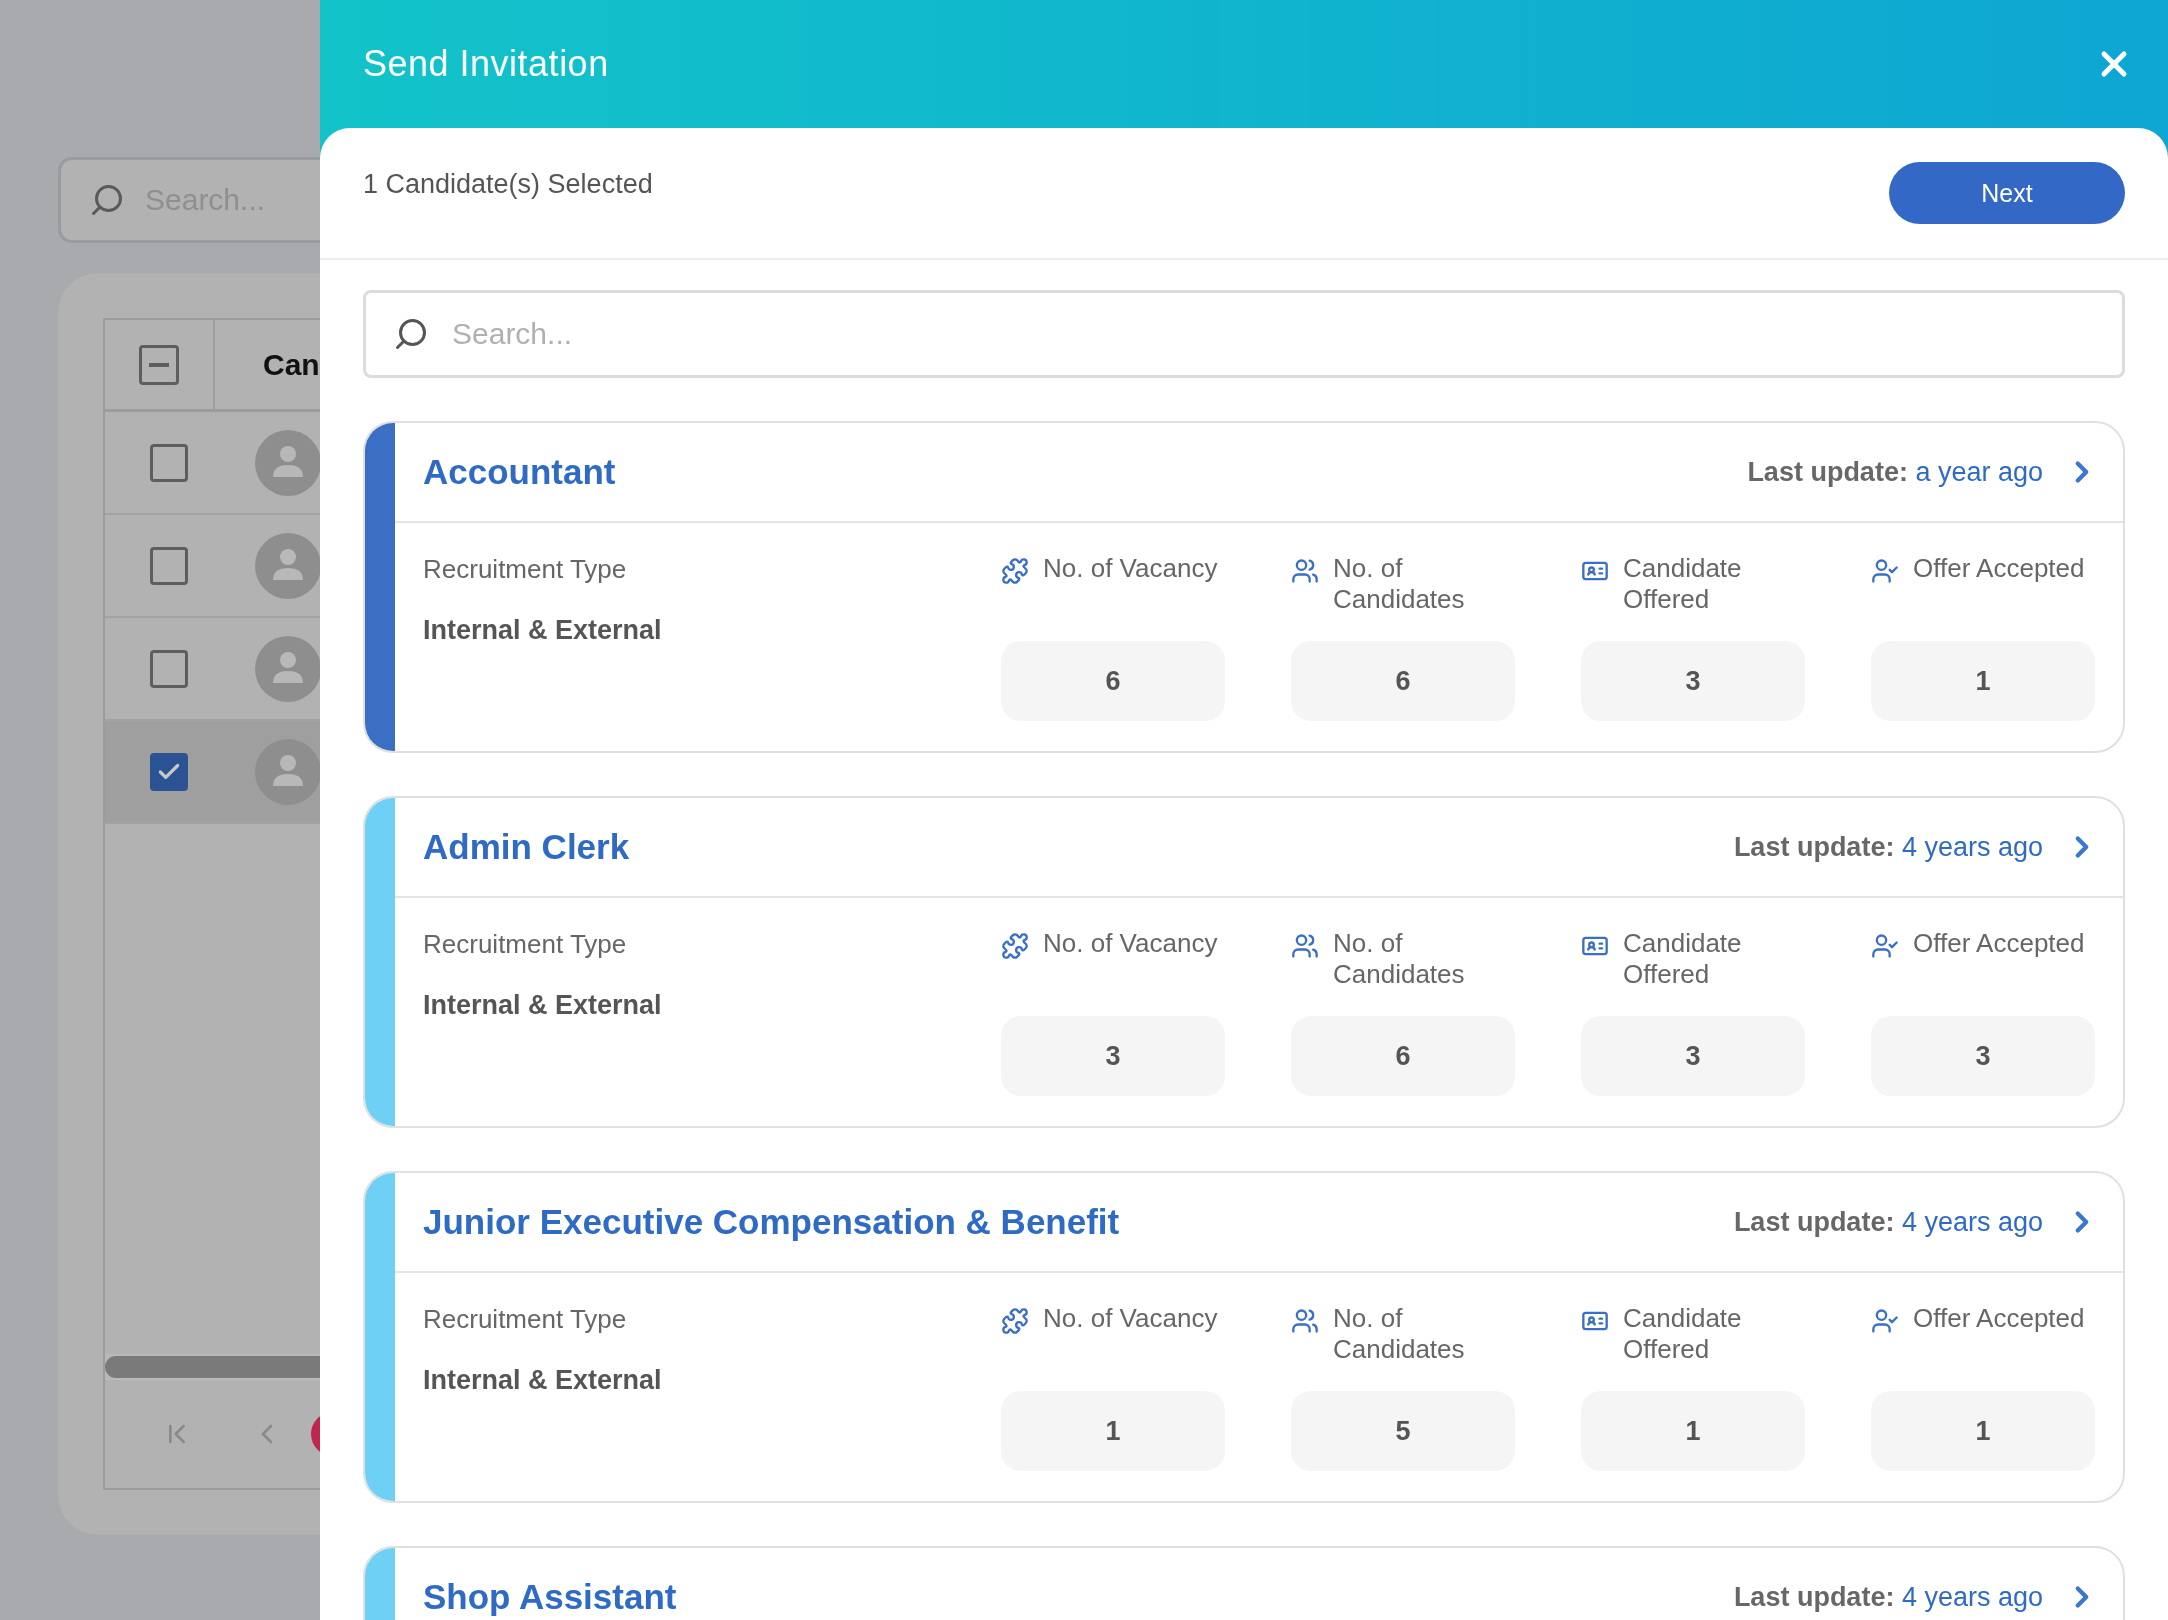 The image size is (2168, 1620). I want to click on selection-count: 1 Candidate(s) Selected, so click(508, 184).